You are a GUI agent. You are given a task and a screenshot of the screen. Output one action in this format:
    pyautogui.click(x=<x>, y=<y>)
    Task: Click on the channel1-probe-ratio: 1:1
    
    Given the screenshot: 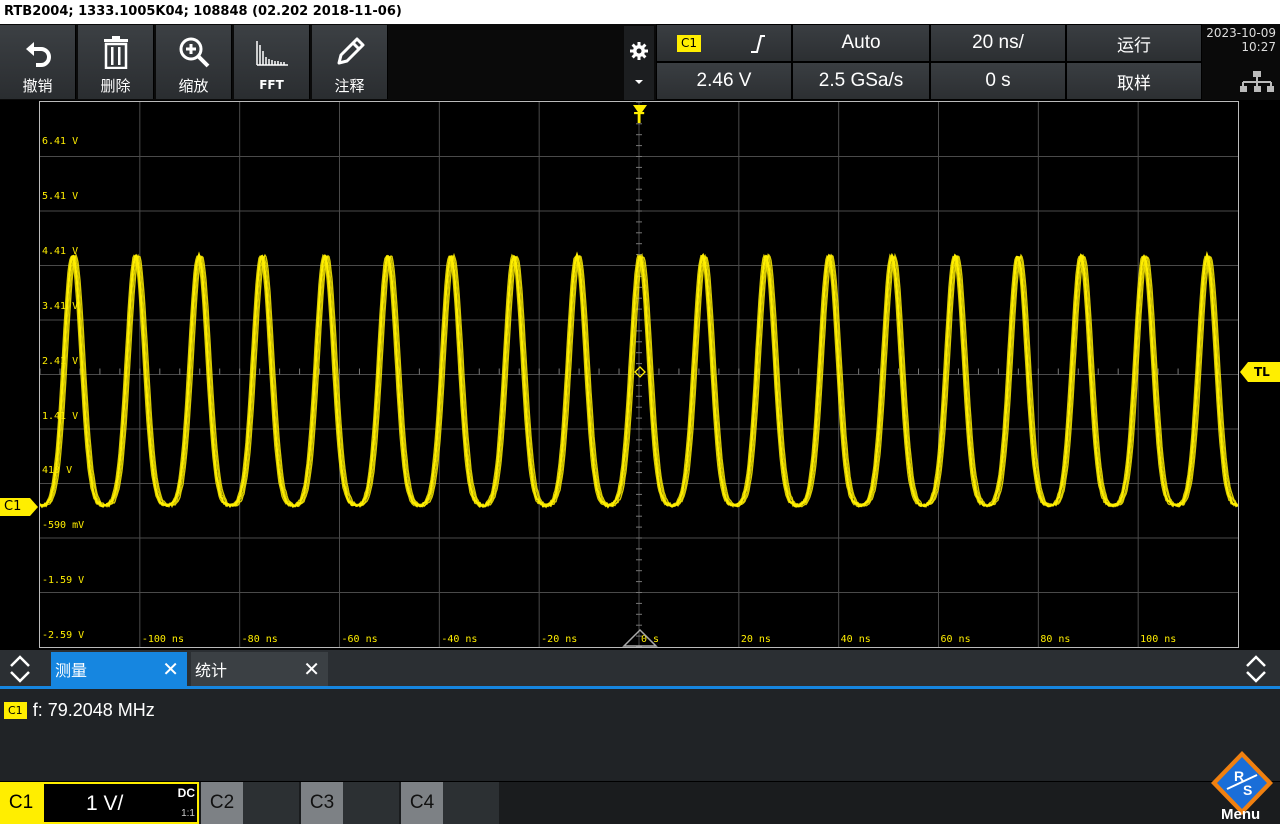 What is the action you would take?
    pyautogui.click(x=188, y=813)
    